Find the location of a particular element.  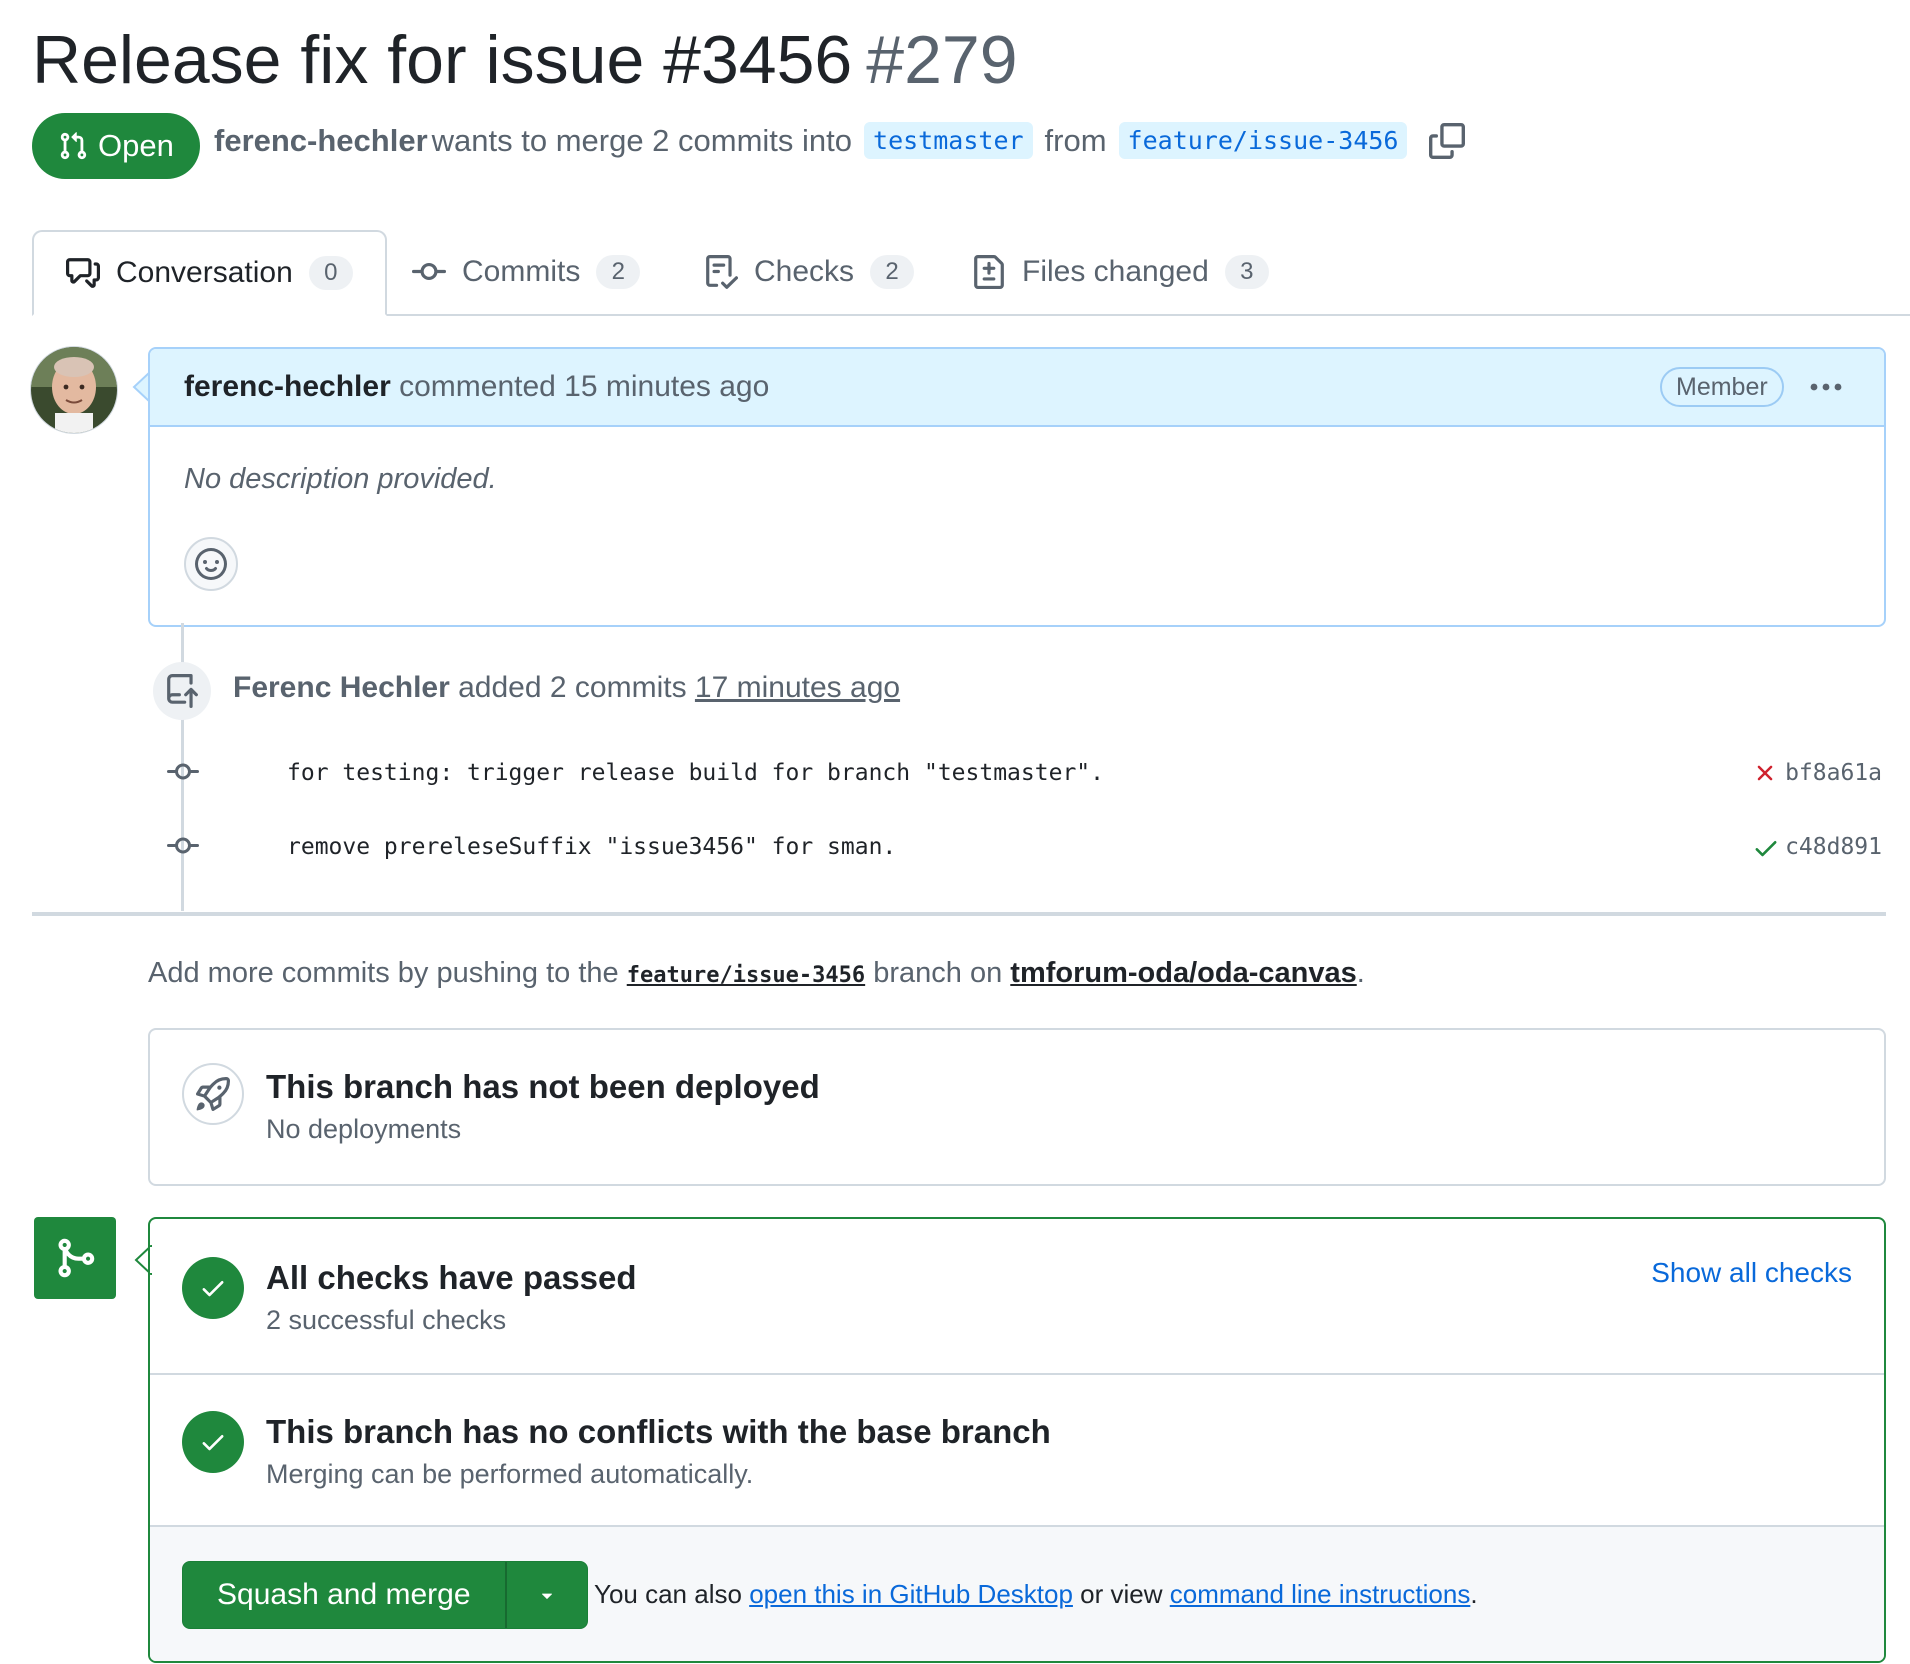

deploy-title: This branch has not been deployed is located at coordinates (543, 1086).